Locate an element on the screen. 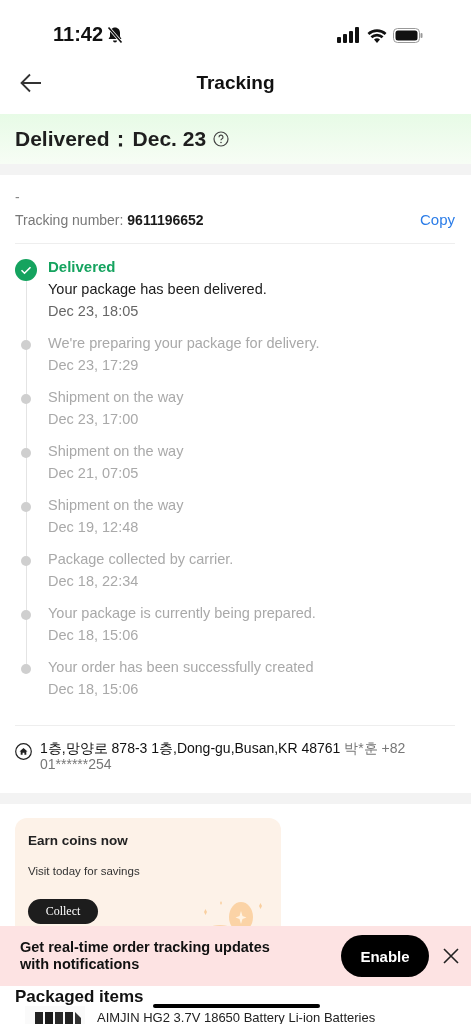  event-time: Dec 23, 18:05 is located at coordinates (94, 311).